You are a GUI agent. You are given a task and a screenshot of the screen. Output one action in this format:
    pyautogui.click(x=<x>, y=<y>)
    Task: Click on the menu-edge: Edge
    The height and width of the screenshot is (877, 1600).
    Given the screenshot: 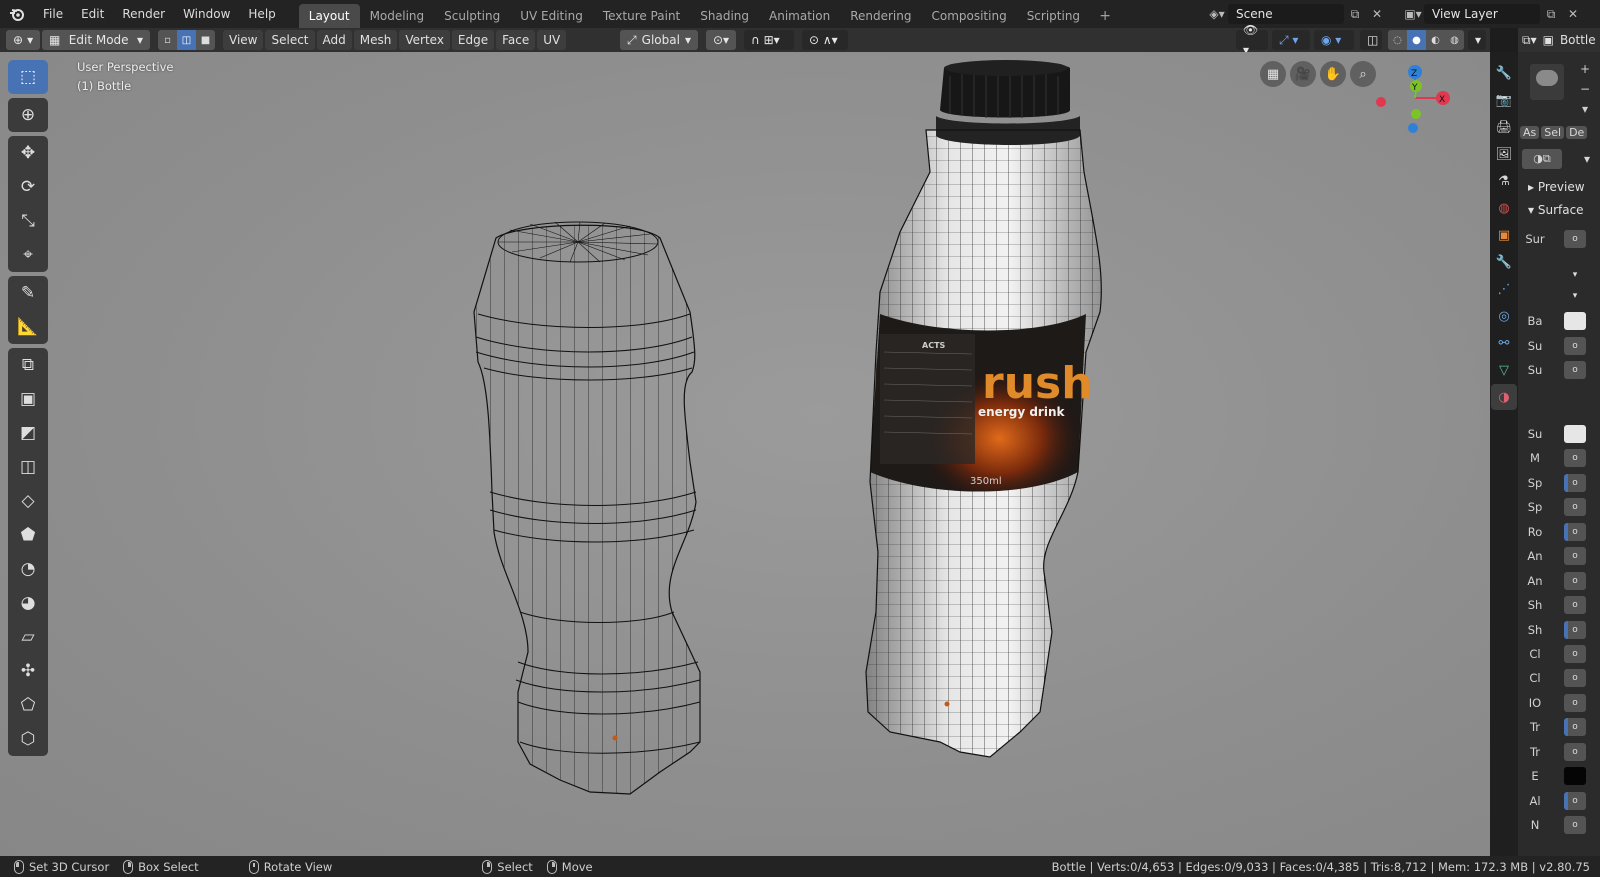 What is the action you would take?
    pyautogui.click(x=473, y=40)
    